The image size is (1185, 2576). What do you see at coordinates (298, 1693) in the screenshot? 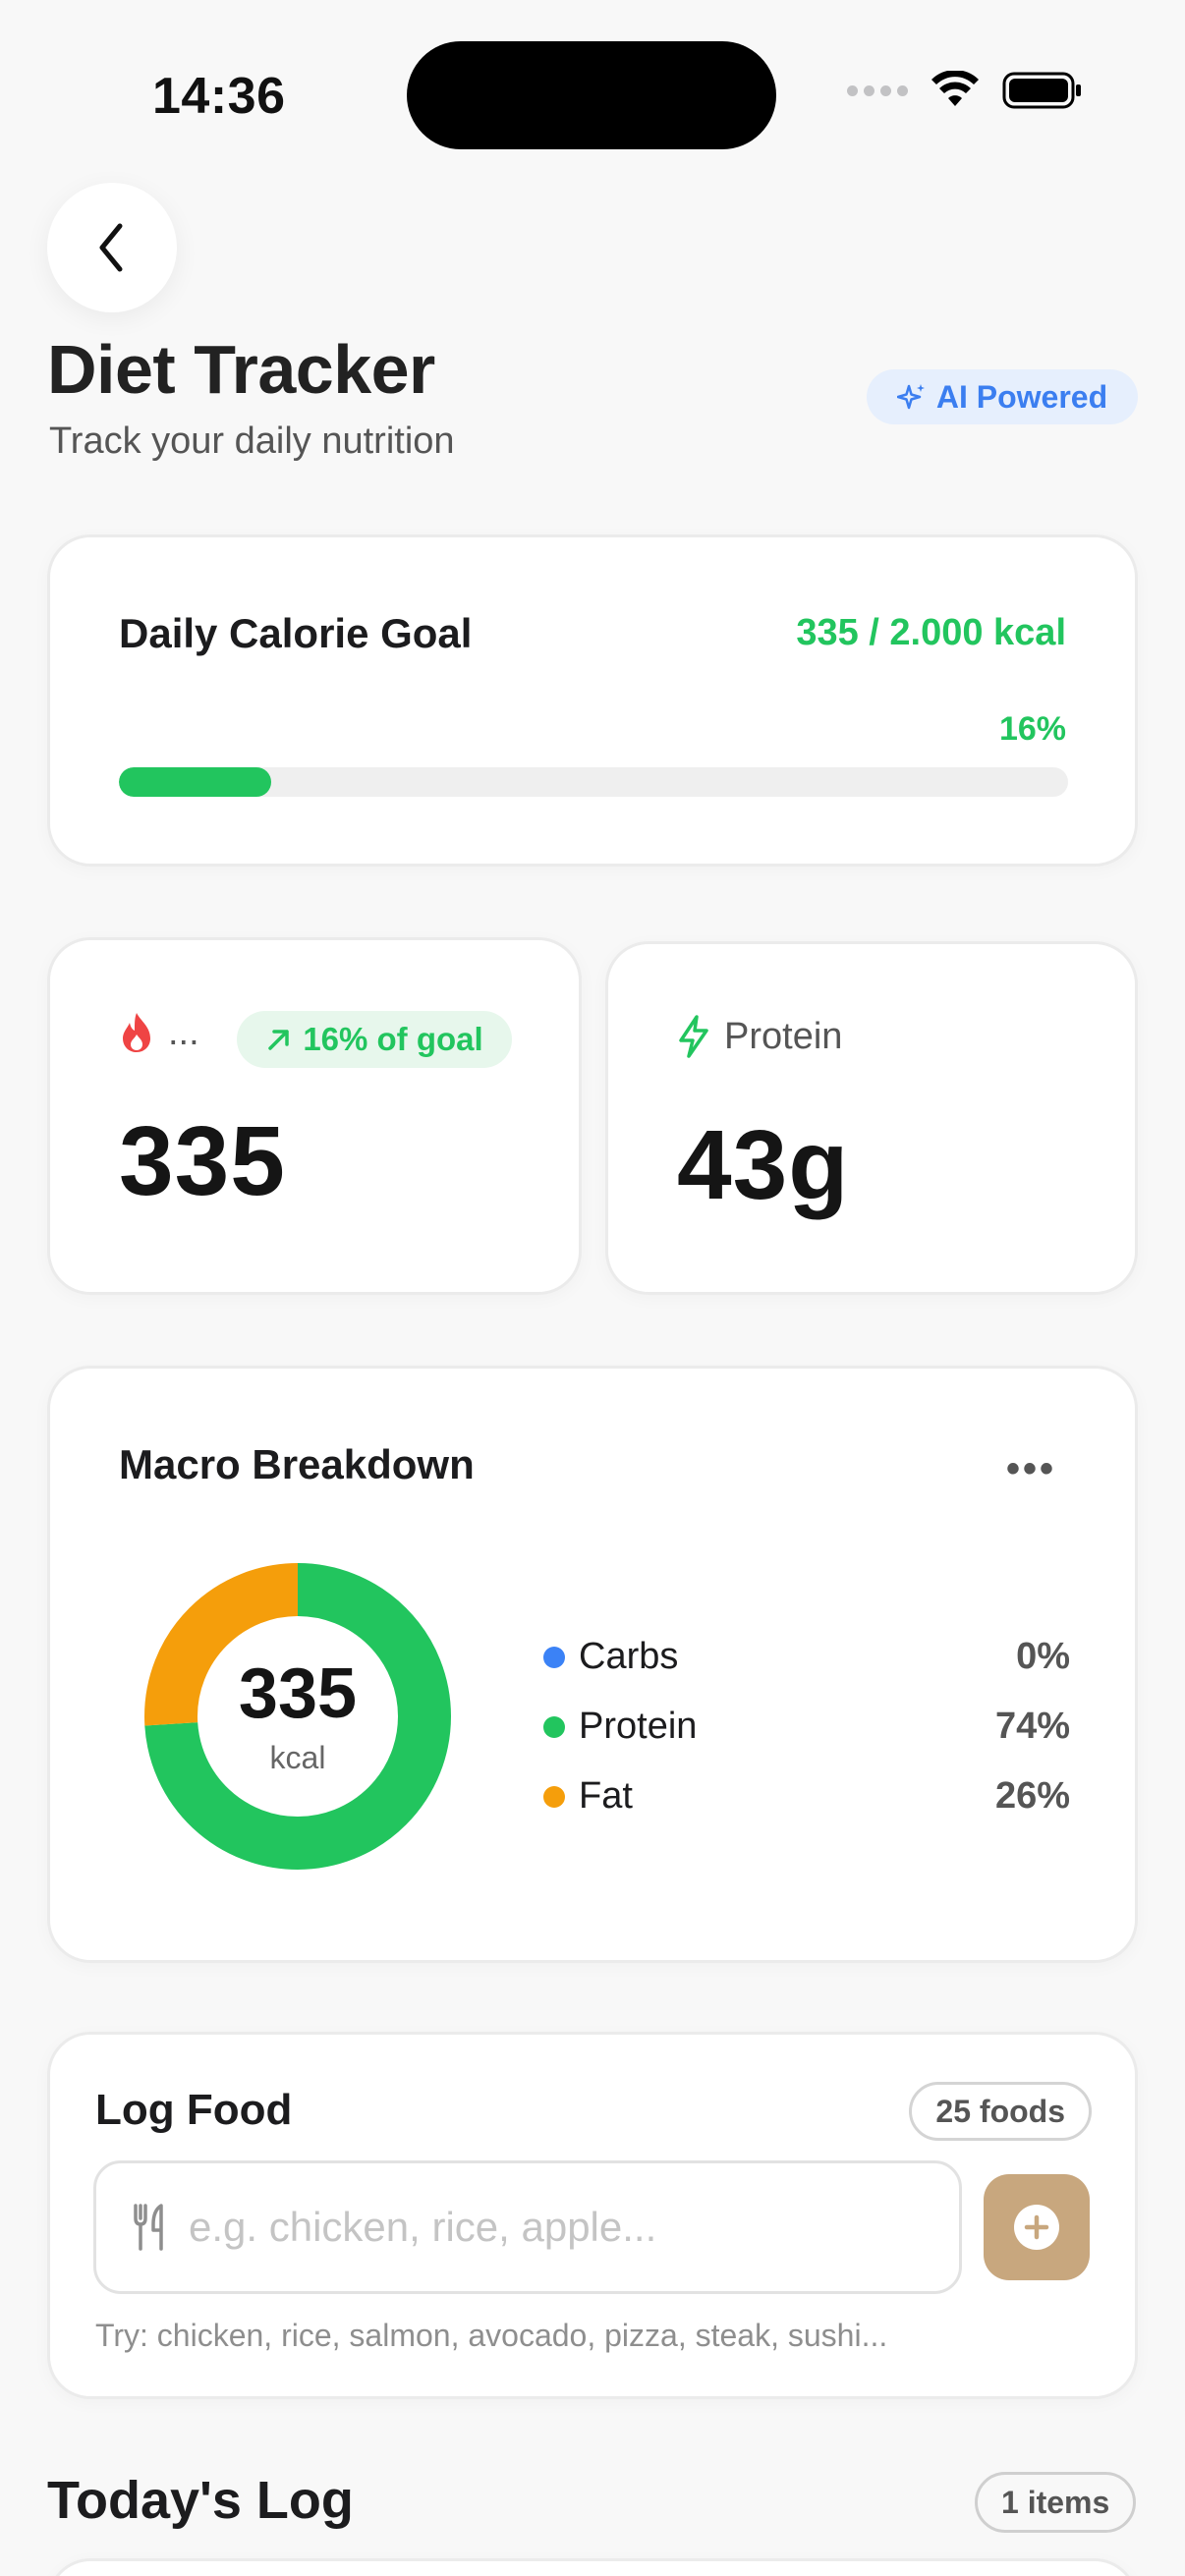
I see `donut-center-value: 335` at bounding box center [298, 1693].